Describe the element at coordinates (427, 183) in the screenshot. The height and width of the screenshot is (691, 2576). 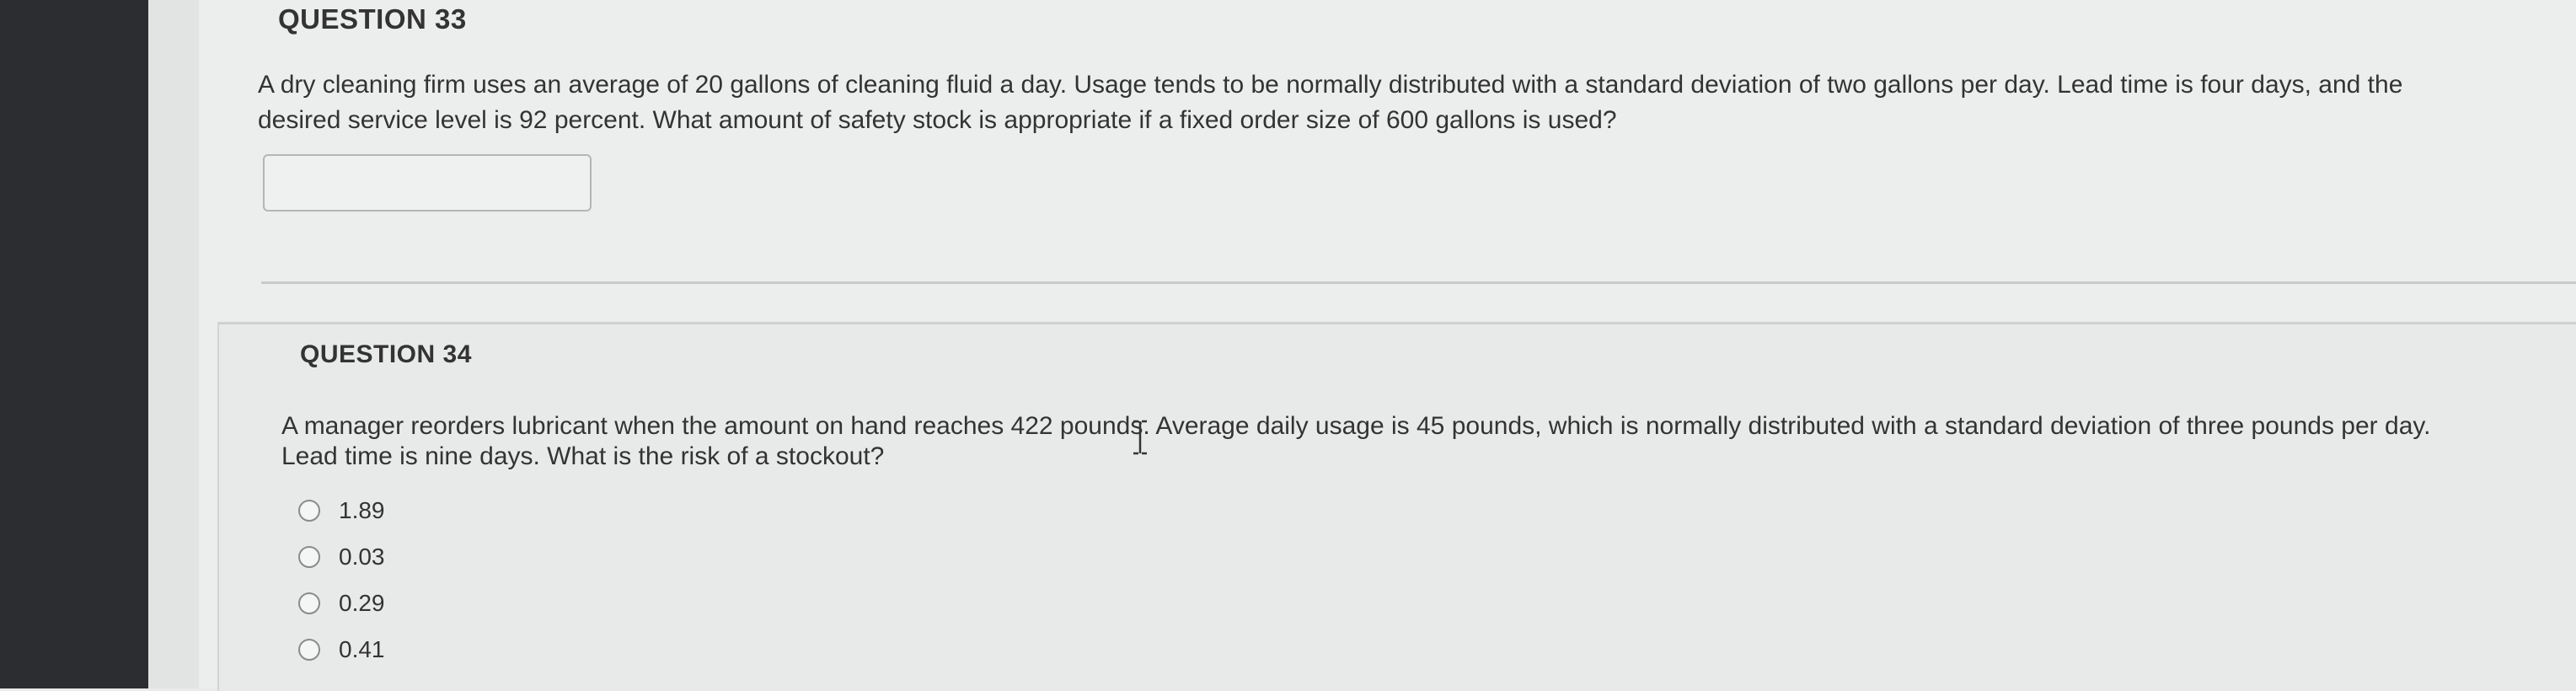
I see `question-33-answer-input` at that location.